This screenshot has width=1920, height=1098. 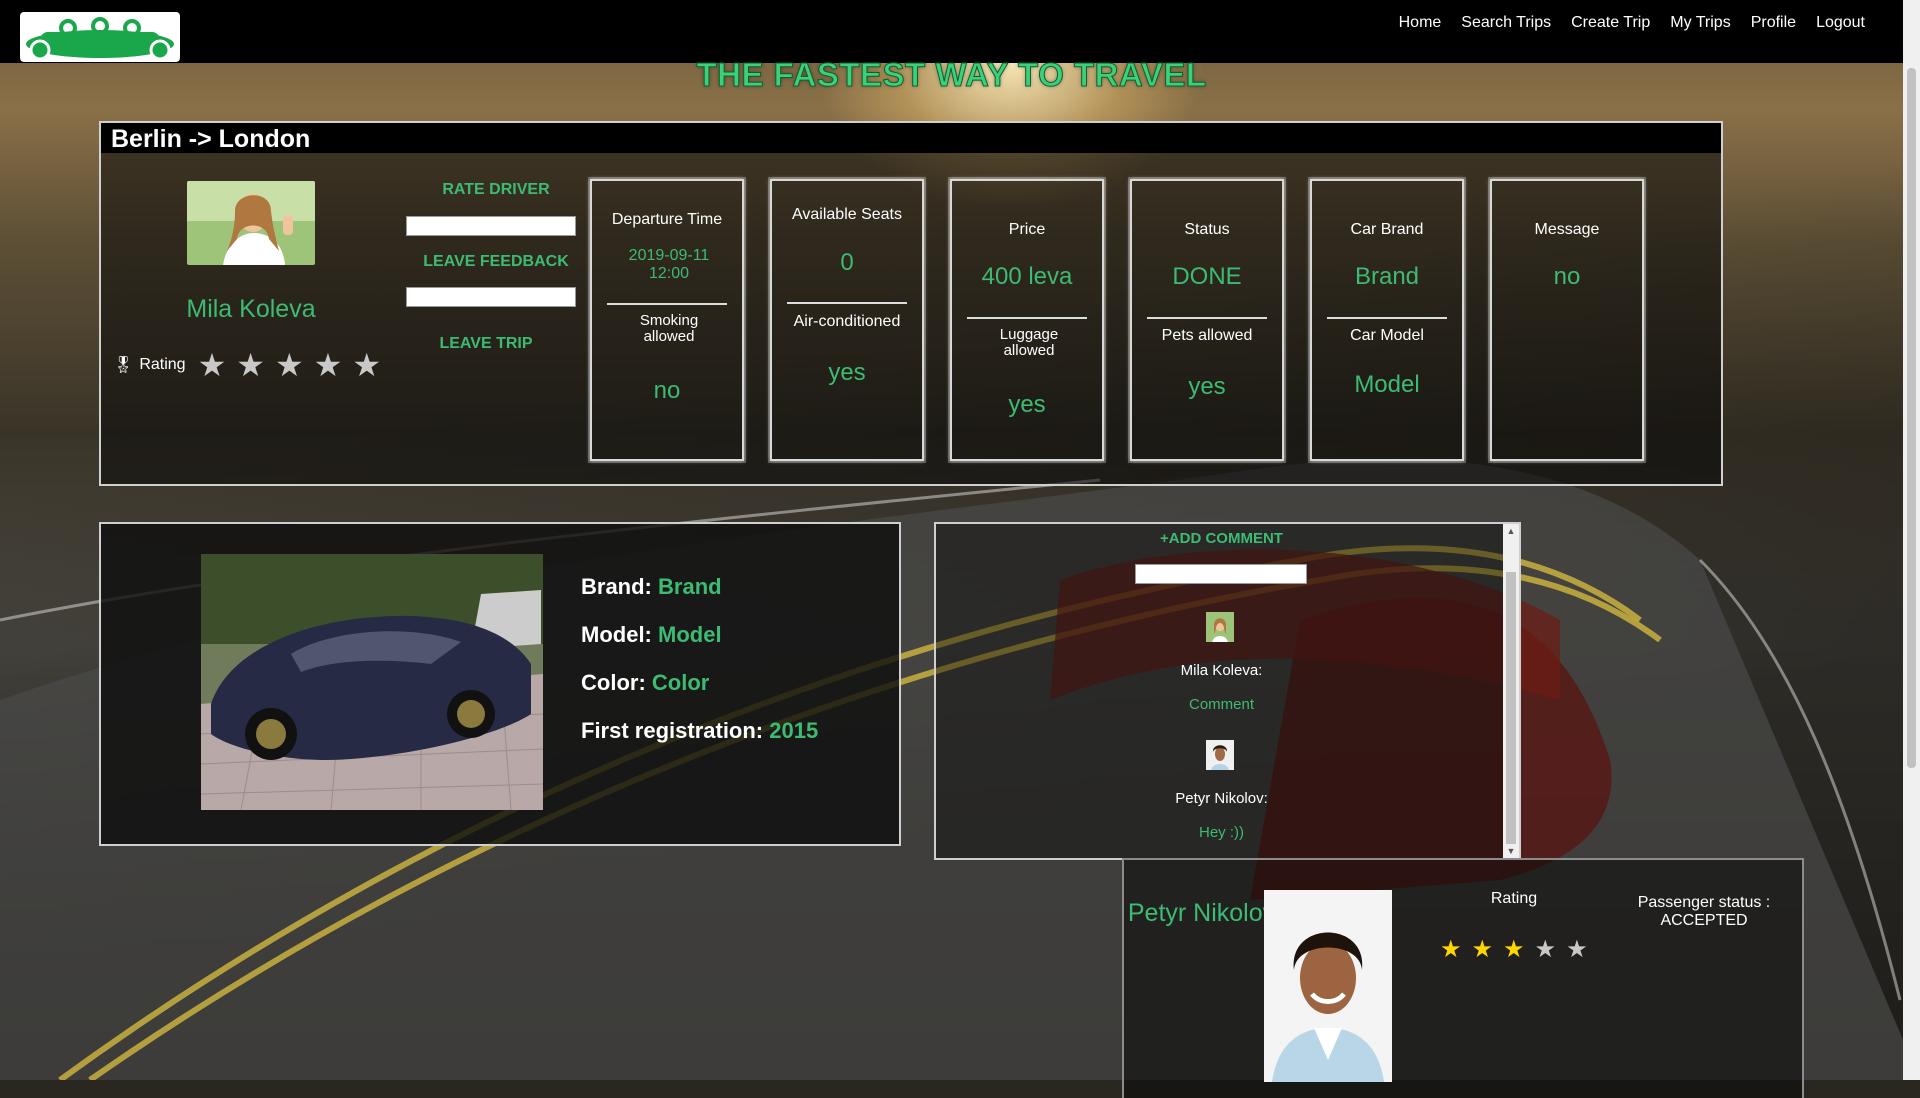 I want to click on departure-time-value: 2019-09-11 12:00, so click(x=669, y=264).